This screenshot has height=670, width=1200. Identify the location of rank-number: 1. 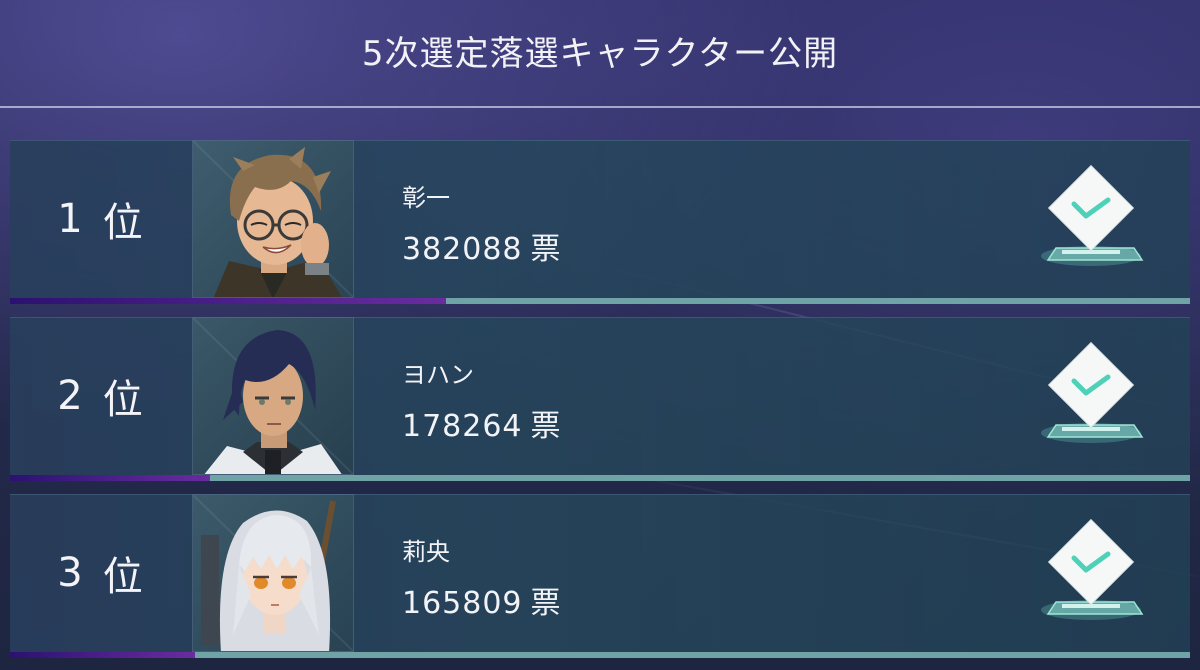
(71, 219).